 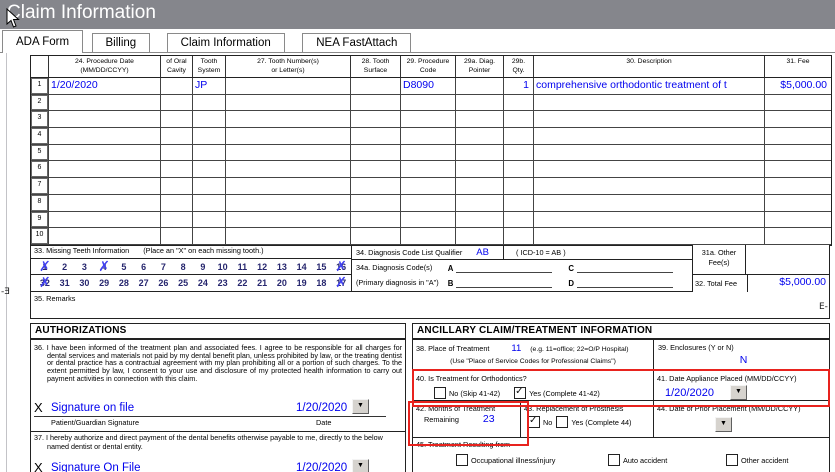 I want to click on tooth-13: 13, so click(x=282, y=267).